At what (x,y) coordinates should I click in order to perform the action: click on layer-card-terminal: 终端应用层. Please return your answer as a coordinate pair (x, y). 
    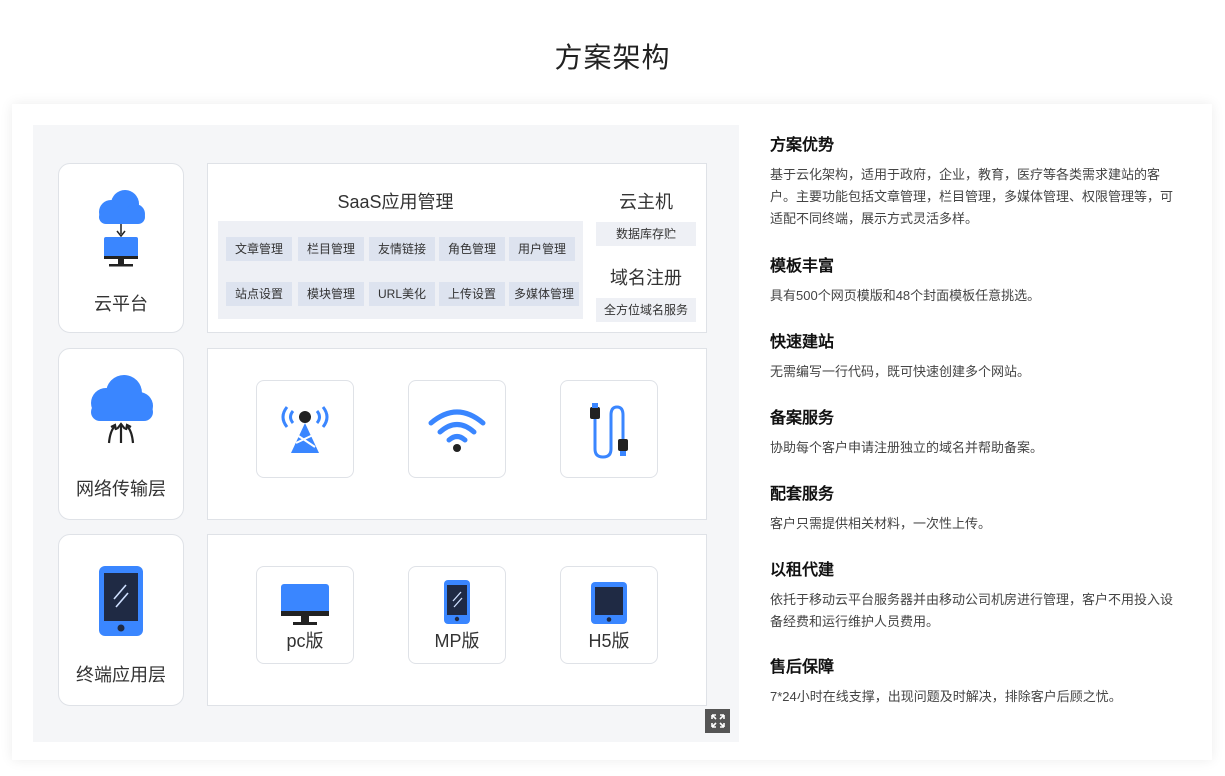
    Looking at the image, I should click on (121, 620).